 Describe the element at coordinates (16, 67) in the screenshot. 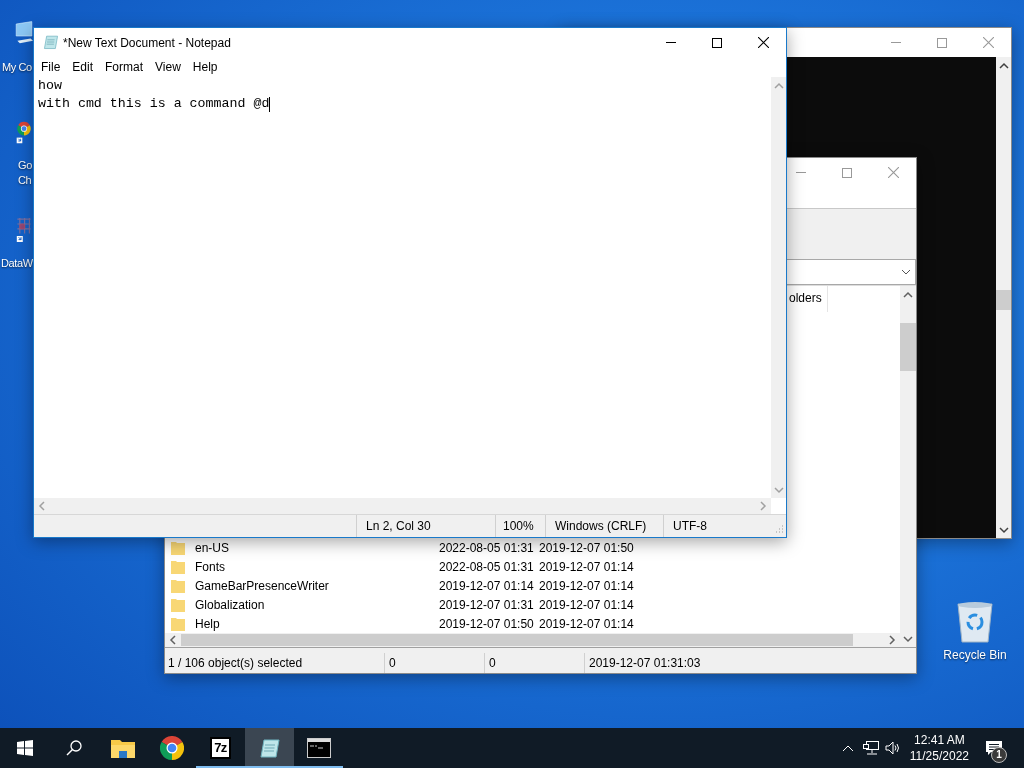

I see `icon-label: My Co` at that location.